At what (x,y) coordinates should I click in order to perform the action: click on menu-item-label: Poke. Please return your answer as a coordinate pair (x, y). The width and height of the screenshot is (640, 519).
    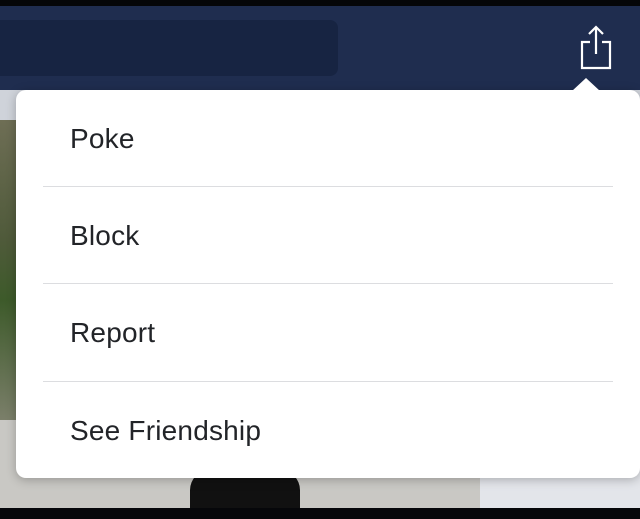
    Looking at the image, I should click on (102, 138).